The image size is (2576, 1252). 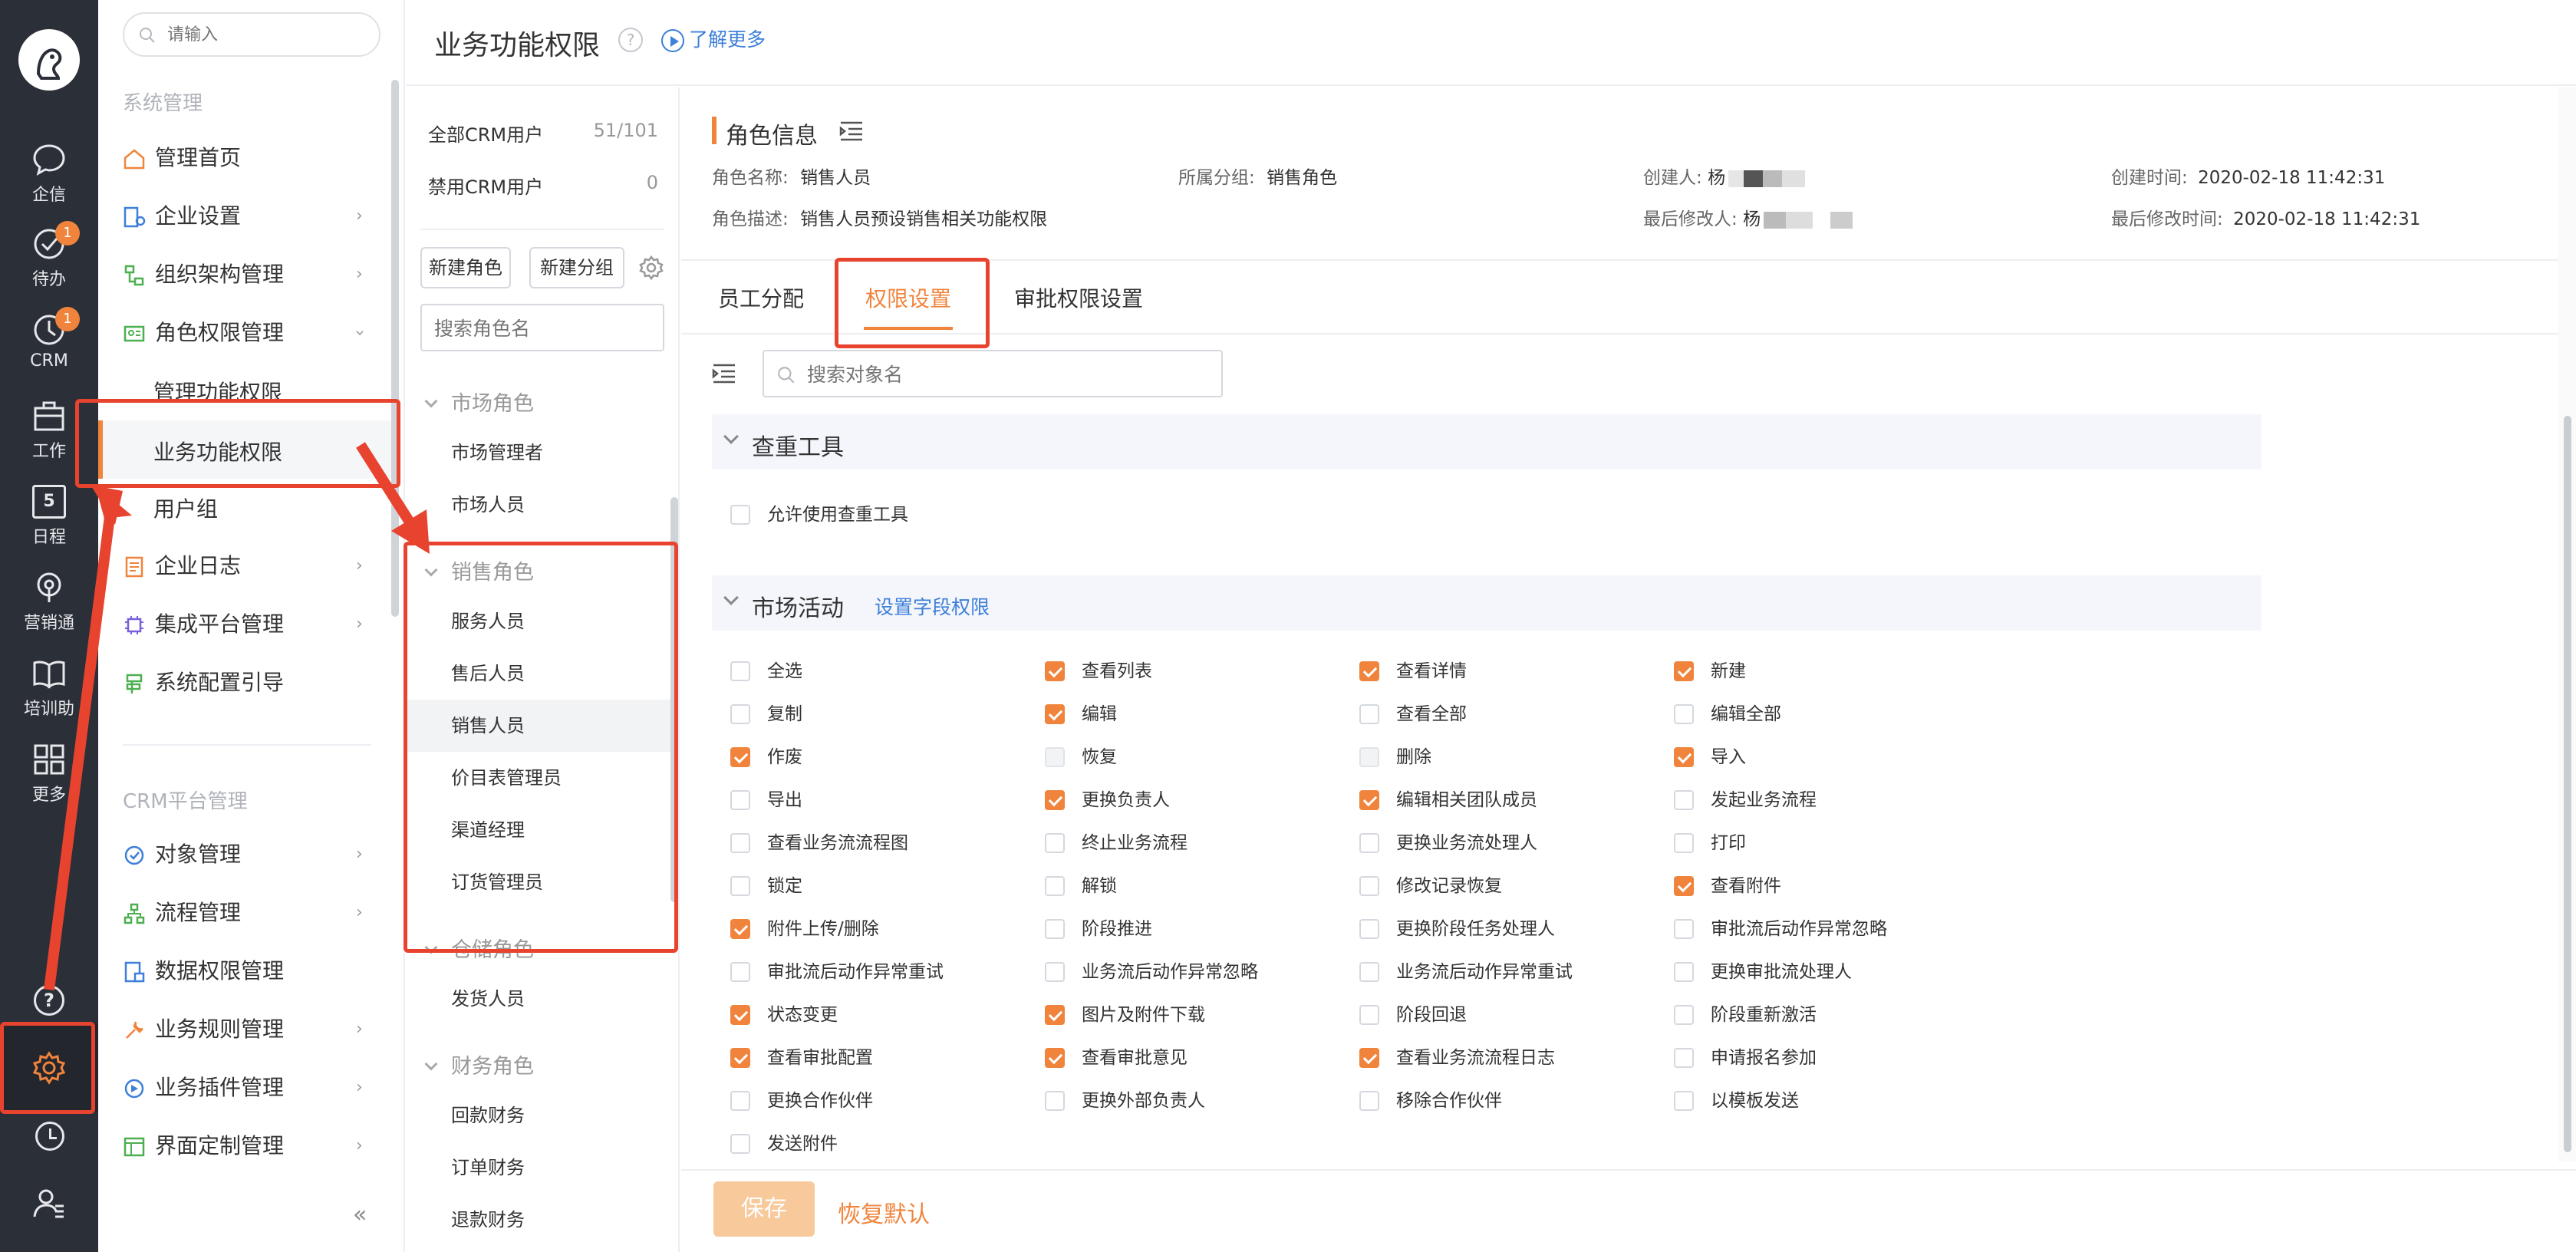 What do you see at coordinates (237, 716) in the screenshot?
I see `annotation-arrows` at bounding box center [237, 716].